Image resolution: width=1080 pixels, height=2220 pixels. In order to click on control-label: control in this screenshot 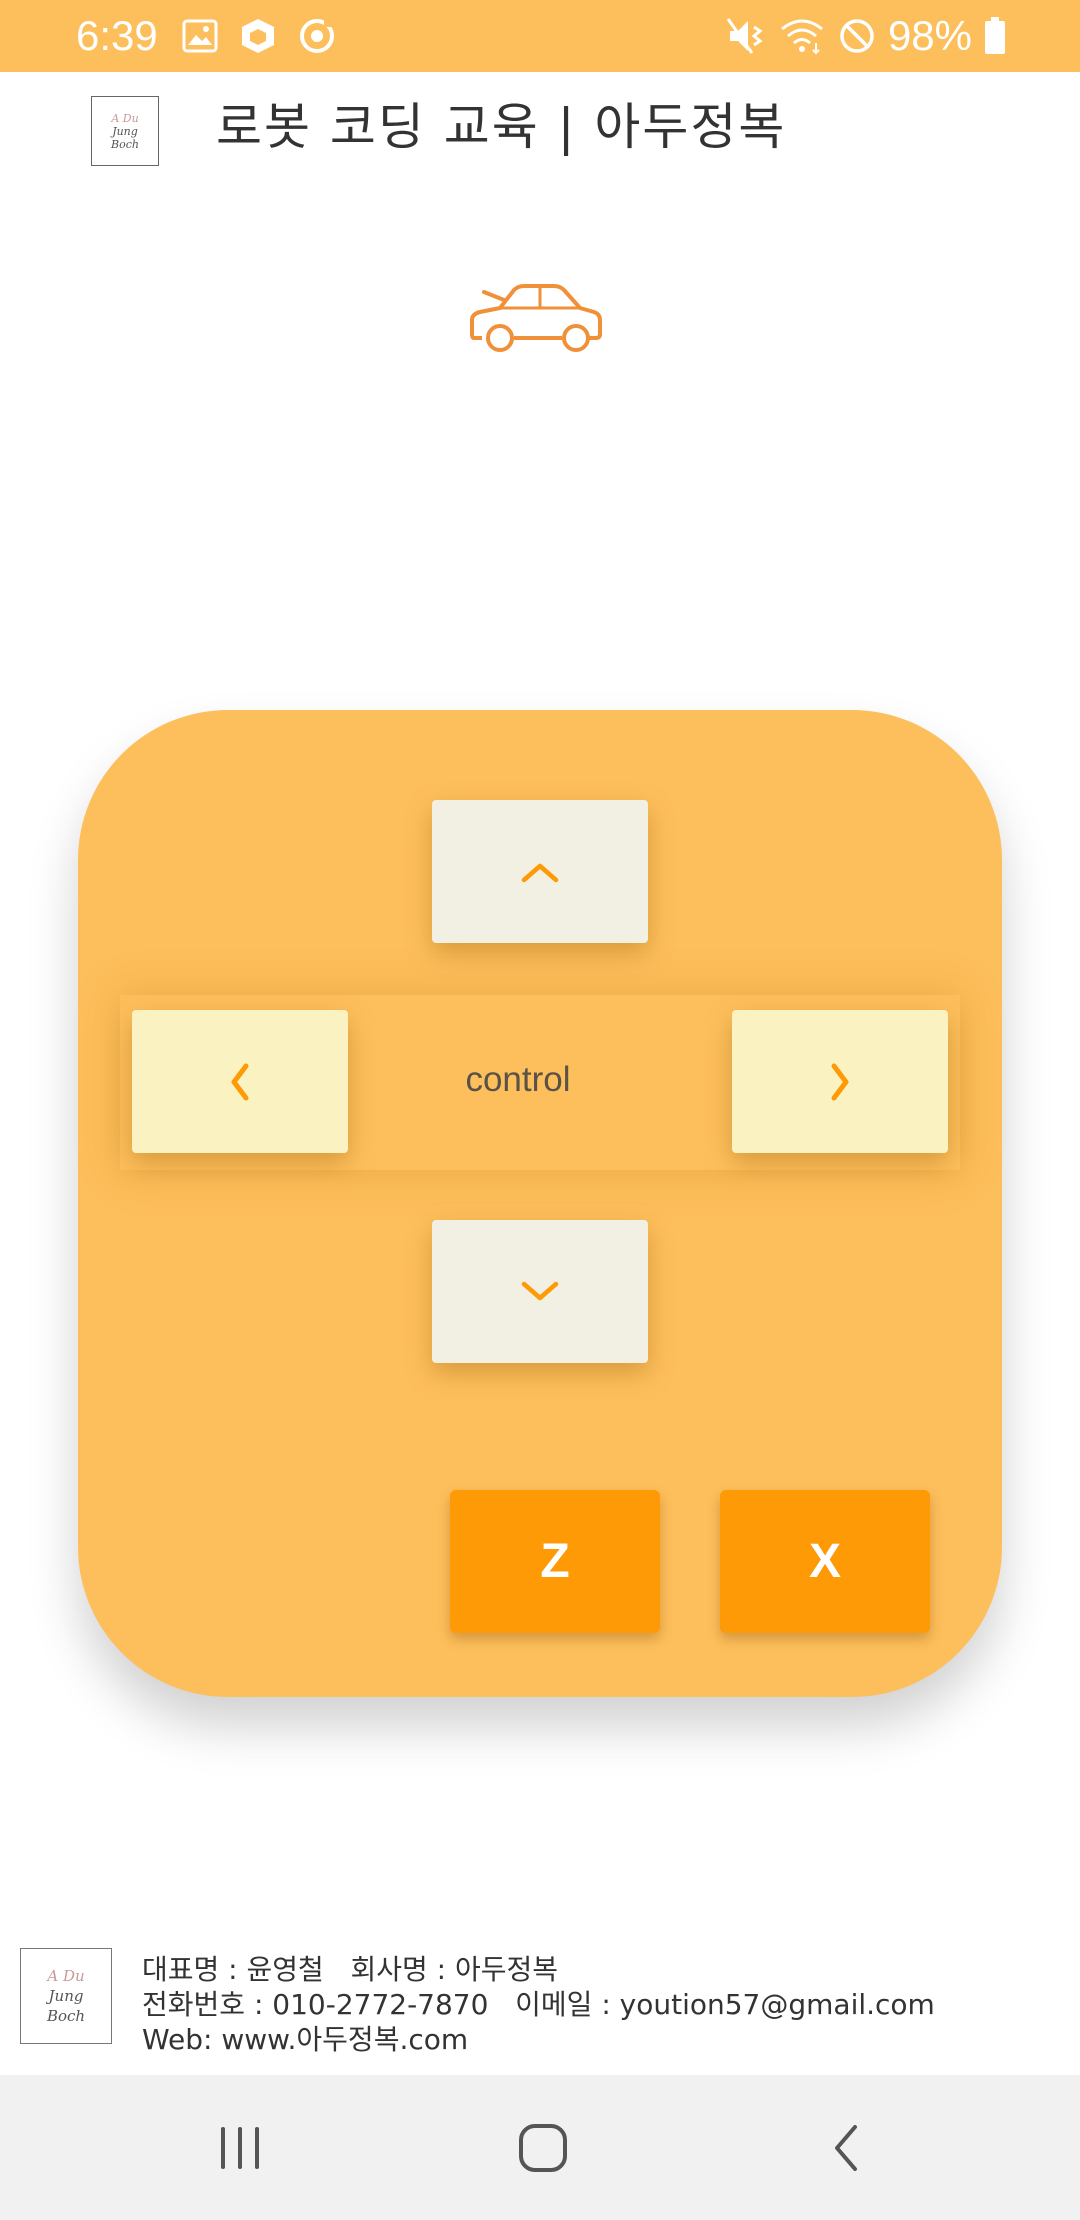, I will do `click(518, 1079)`.